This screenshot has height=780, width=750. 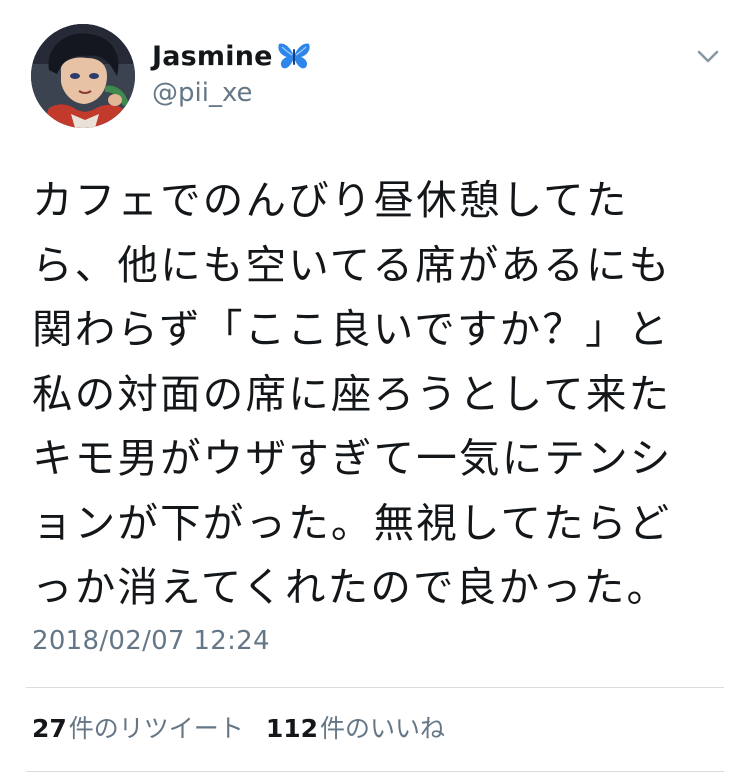 What do you see at coordinates (291, 728) in the screenshot?
I see `like-count-value: 112` at bounding box center [291, 728].